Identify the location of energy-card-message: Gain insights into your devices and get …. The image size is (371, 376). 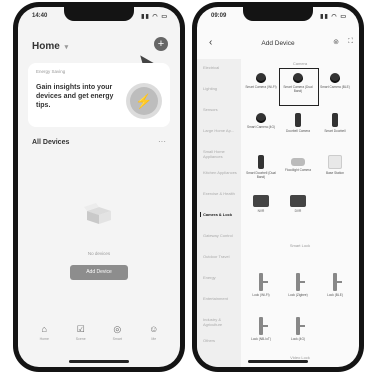
(75, 96).